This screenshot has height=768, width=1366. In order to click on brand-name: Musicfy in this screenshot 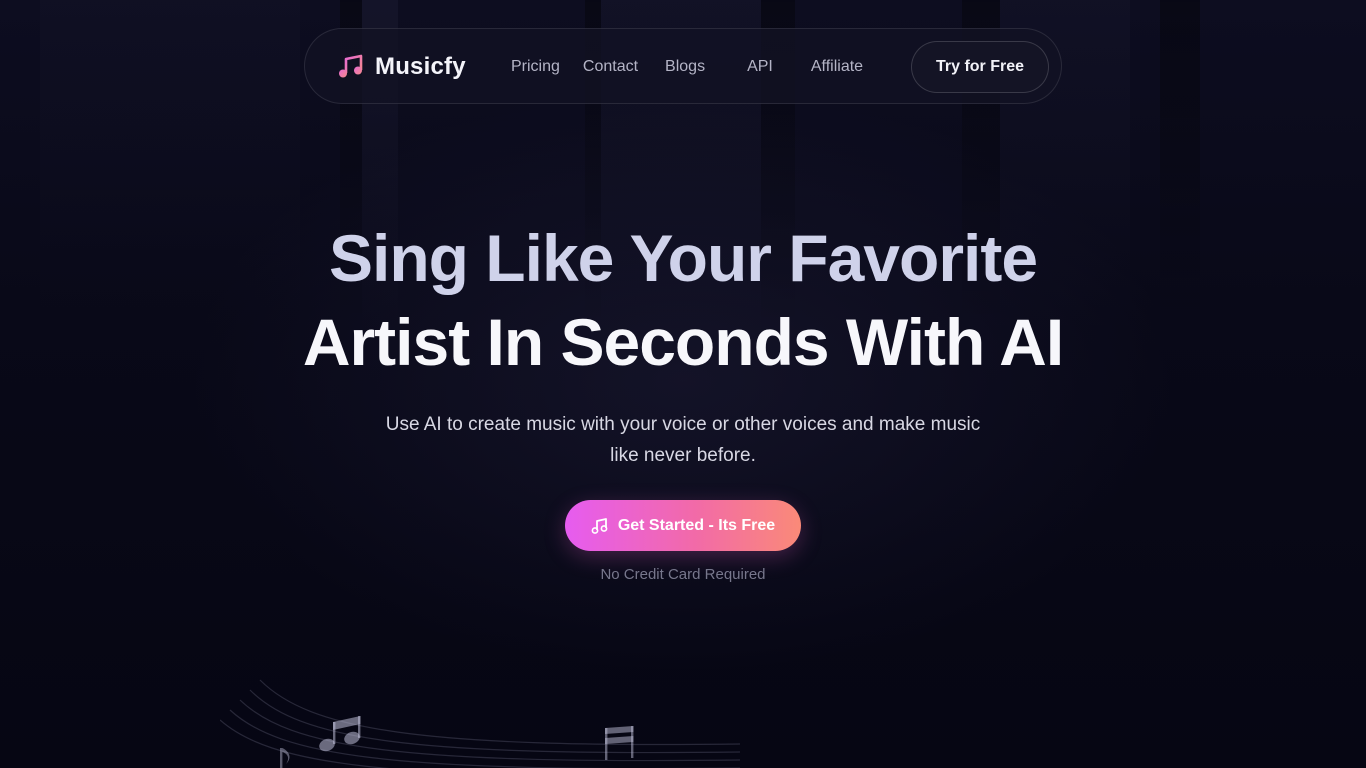, I will do `click(420, 66)`.